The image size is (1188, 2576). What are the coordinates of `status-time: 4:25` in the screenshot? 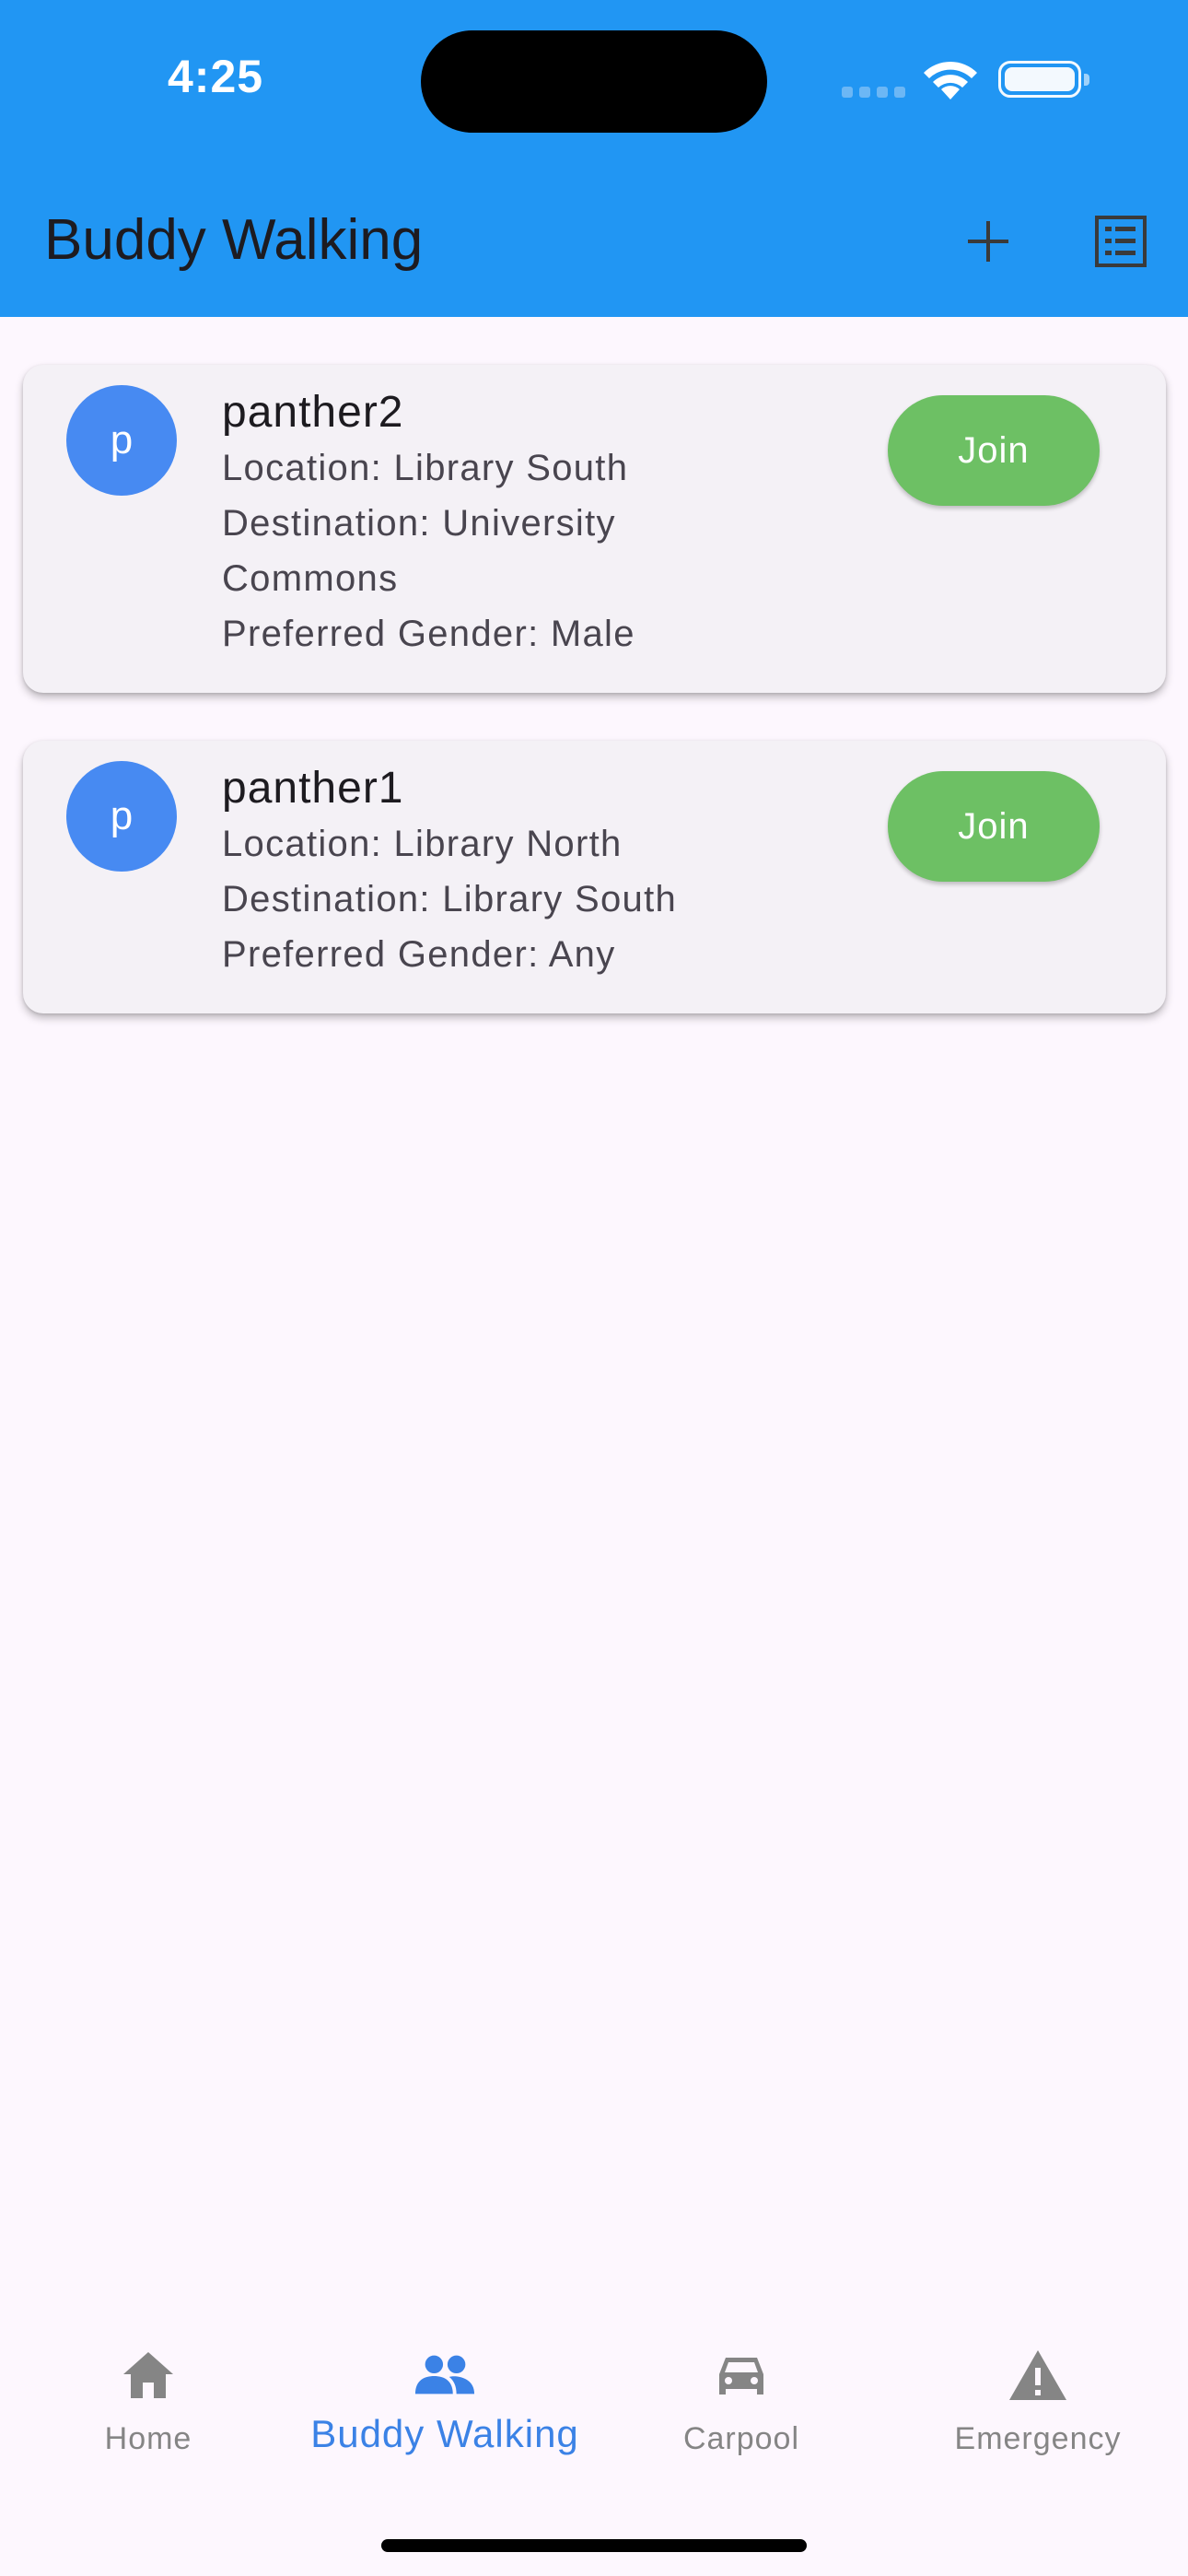 It's located at (216, 76).